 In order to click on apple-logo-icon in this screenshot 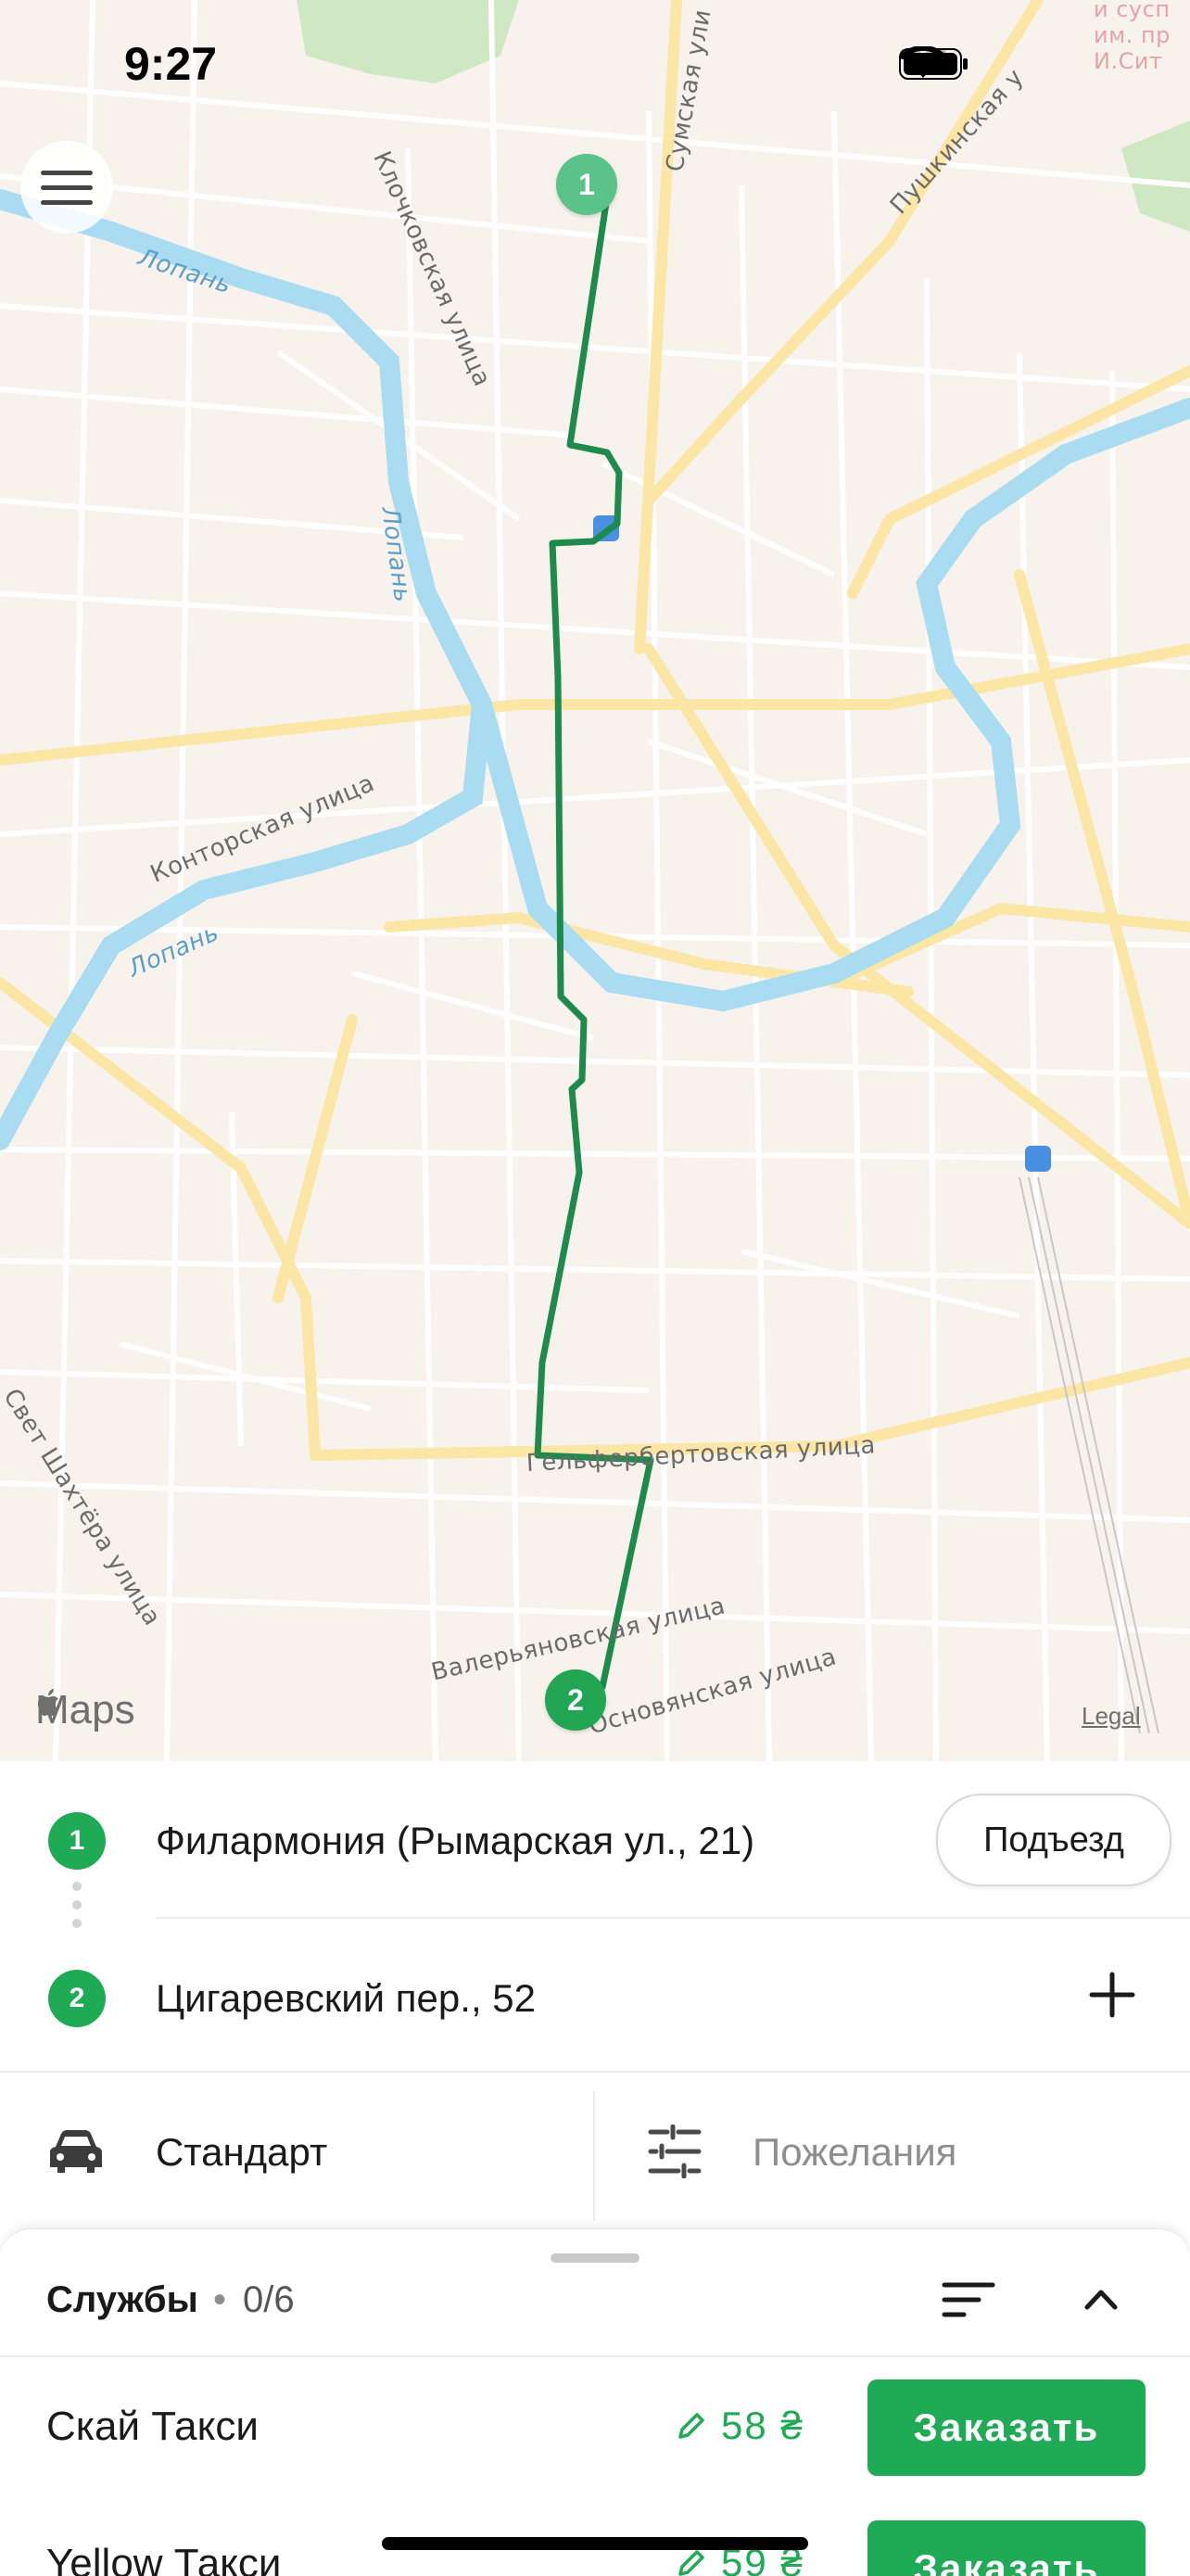, I will do `click(48, 1702)`.